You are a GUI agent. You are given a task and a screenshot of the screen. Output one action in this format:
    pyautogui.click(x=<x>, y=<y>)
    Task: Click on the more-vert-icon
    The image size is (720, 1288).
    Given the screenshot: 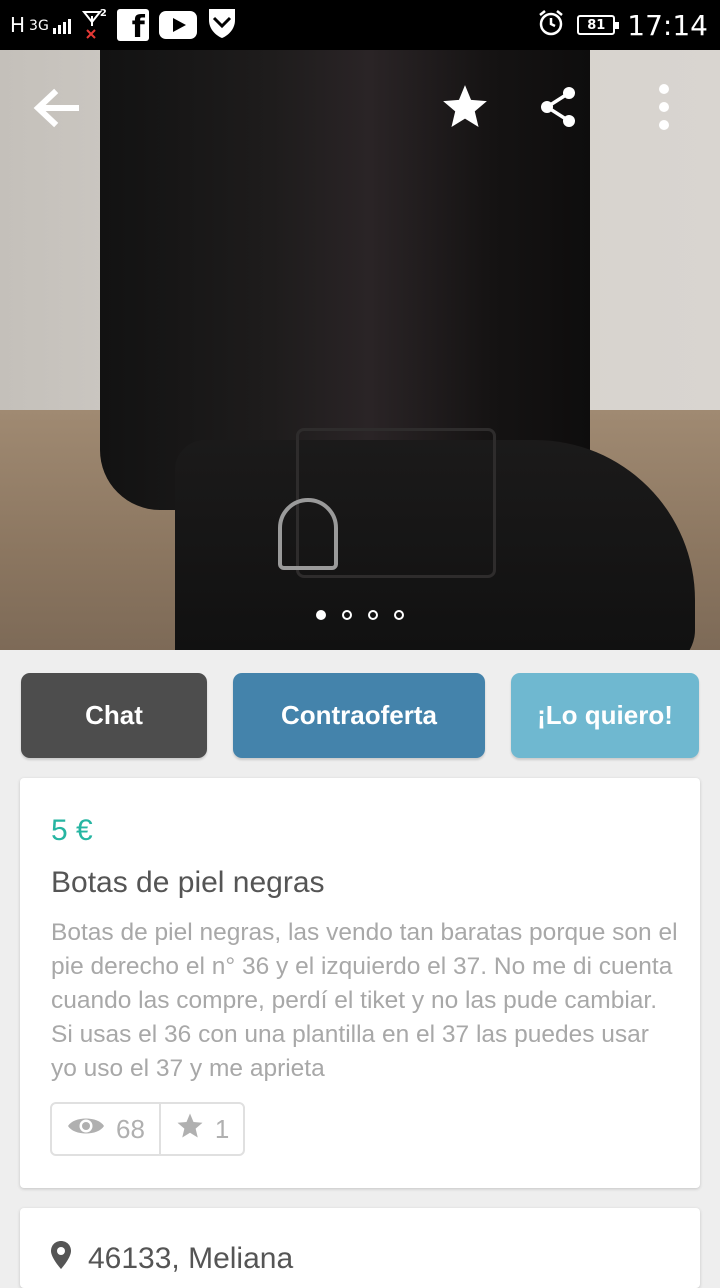 What is the action you would take?
    pyautogui.click(x=664, y=107)
    